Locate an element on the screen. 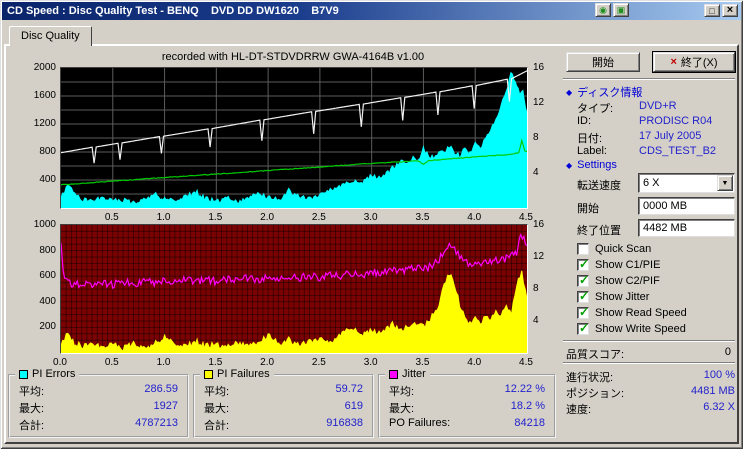  stat-row: 最大: 1927 is located at coordinates (98, 407).